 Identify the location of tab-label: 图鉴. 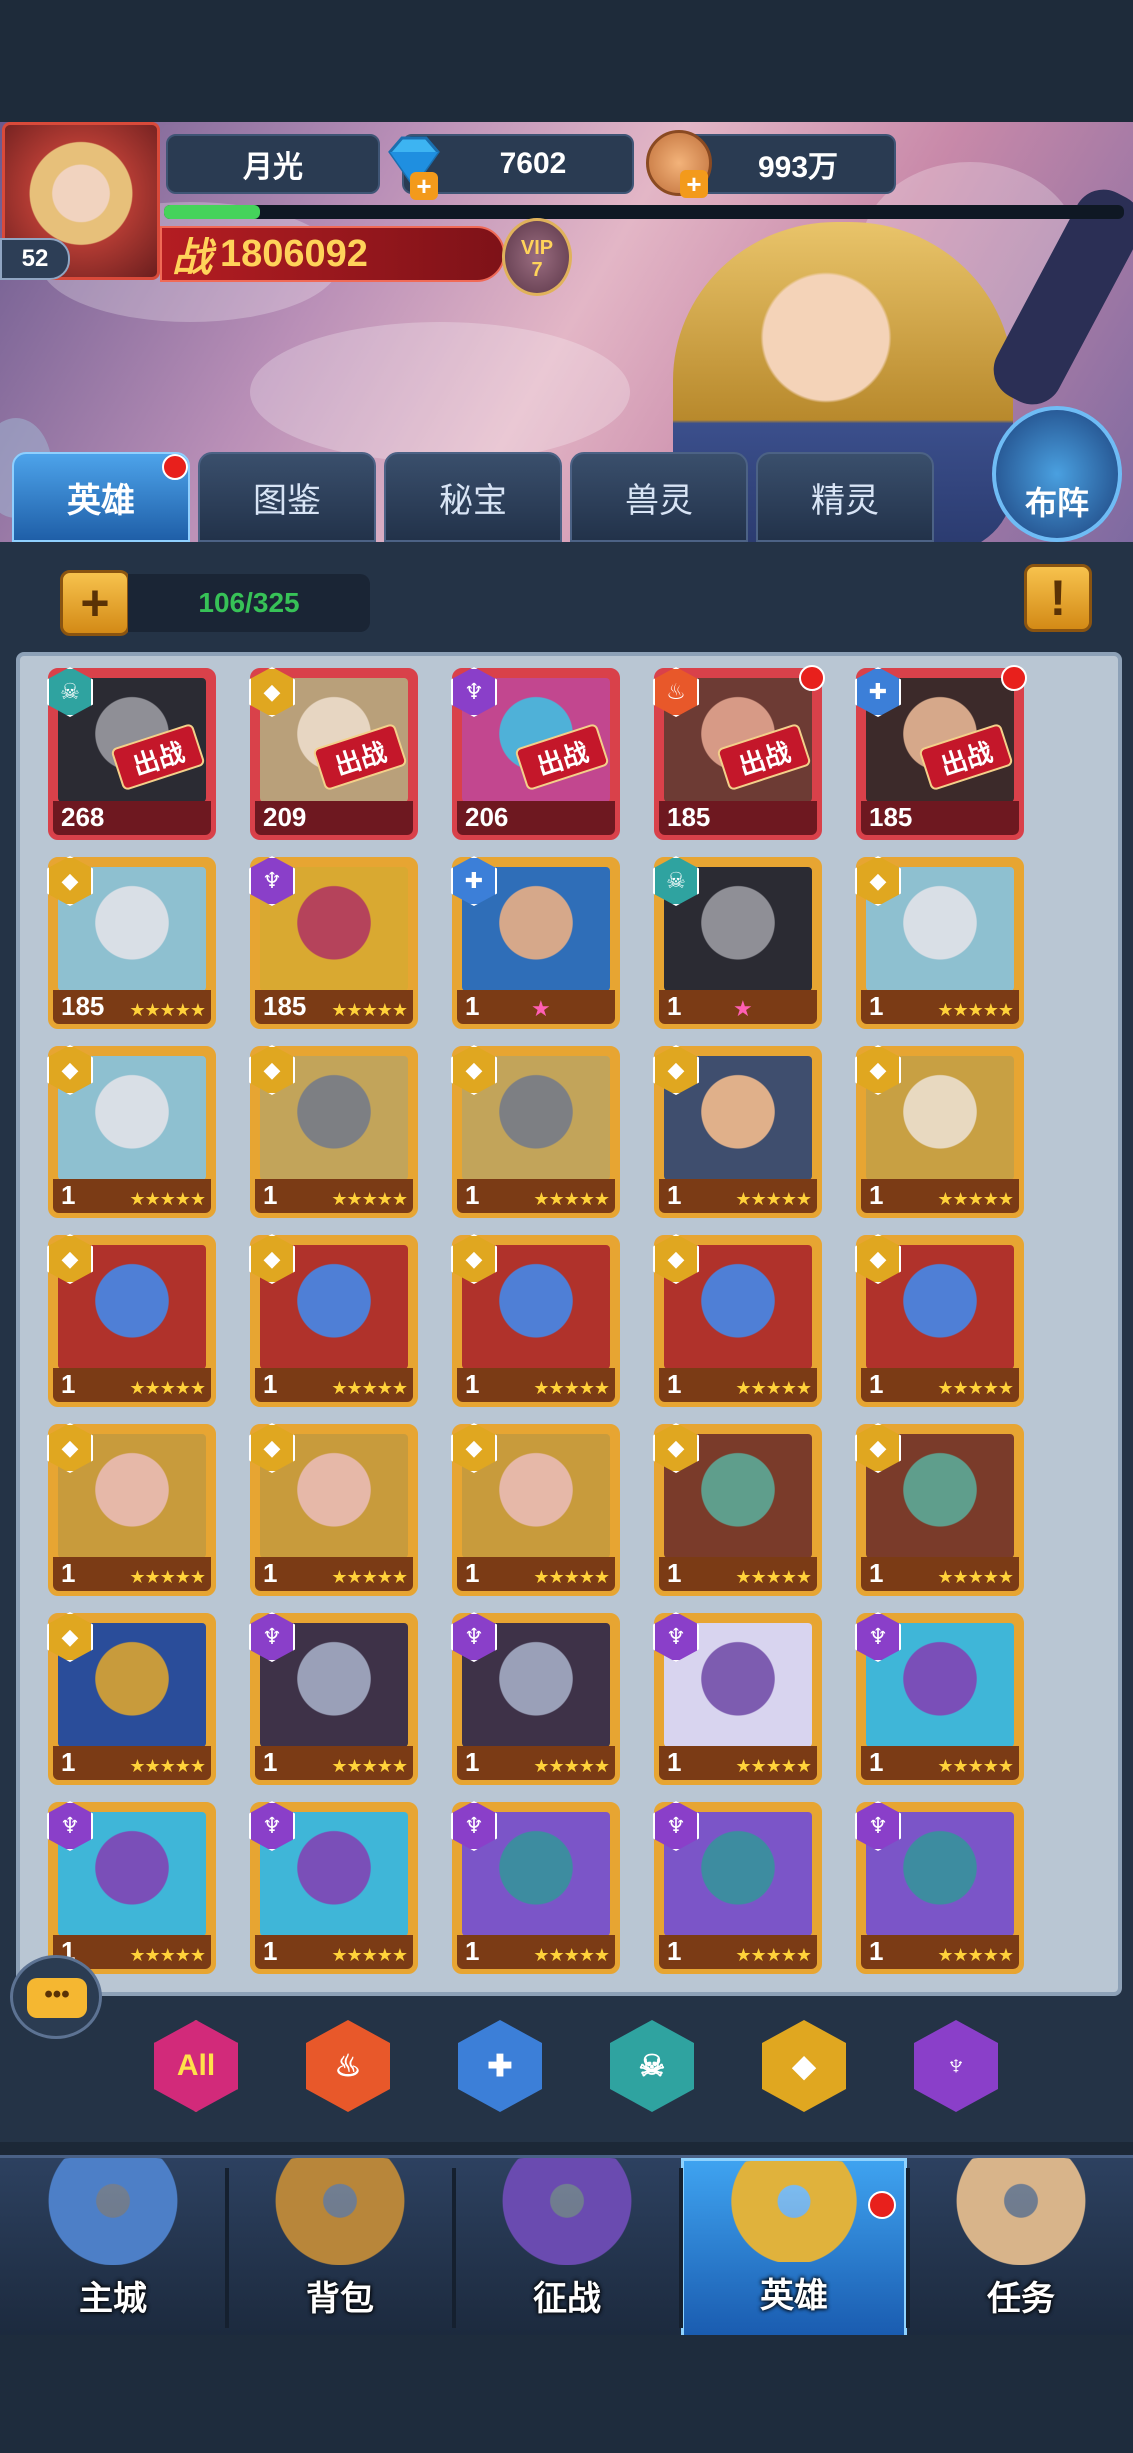
(287, 500).